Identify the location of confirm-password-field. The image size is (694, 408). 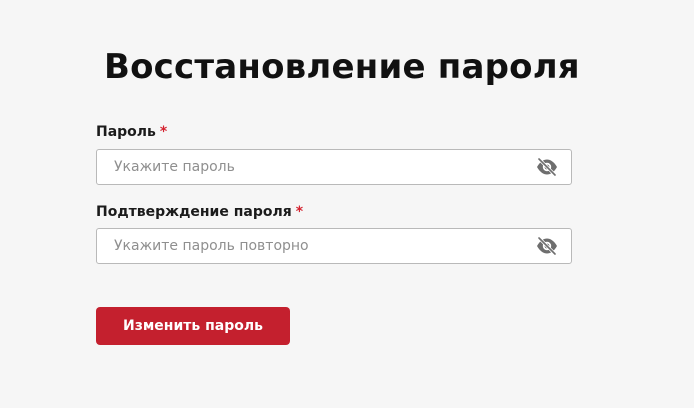
(334, 246).